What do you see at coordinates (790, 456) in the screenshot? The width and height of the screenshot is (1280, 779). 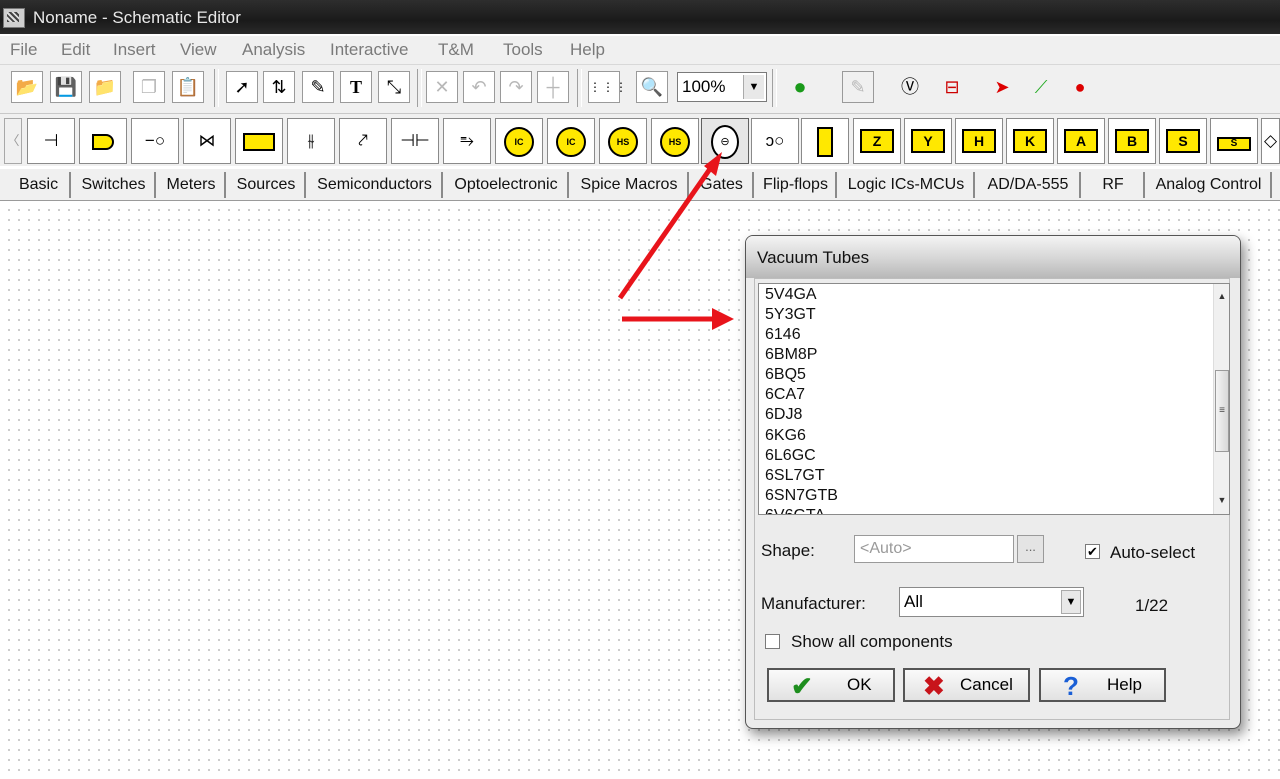 I see `list-item: 6L6GC` at bounding box center [790, 456].